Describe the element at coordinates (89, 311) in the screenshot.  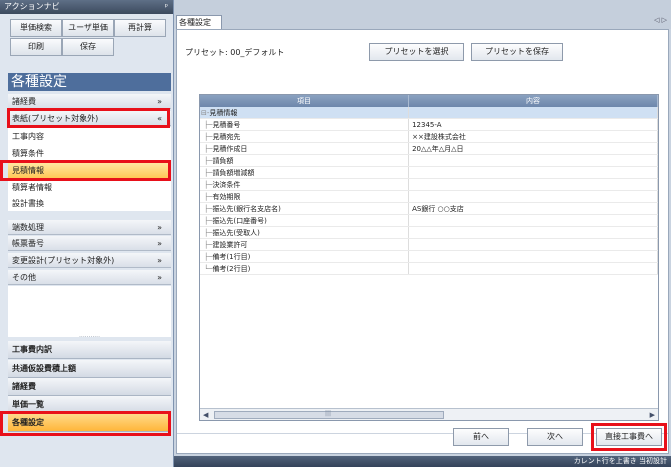
I see `empty-area` at that location.